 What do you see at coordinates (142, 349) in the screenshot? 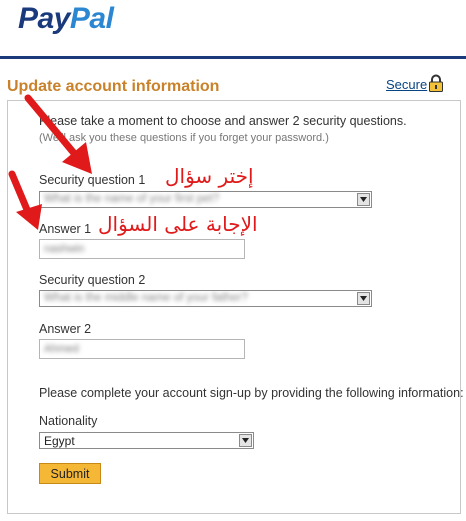
I see `answer-2-input: Ahmed` at bounding box center [142, 349].